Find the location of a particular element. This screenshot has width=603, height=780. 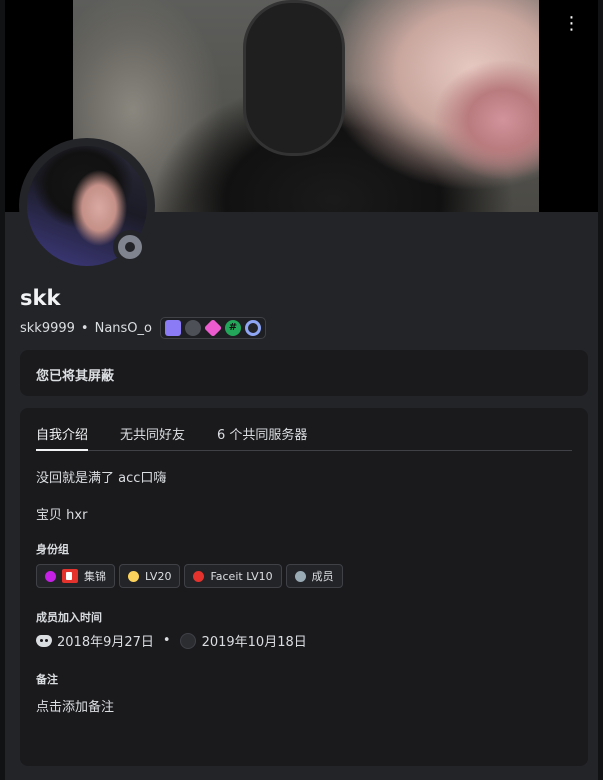

tab-mutual-friends: 无共同好友 is located at coordinates (152, 437).